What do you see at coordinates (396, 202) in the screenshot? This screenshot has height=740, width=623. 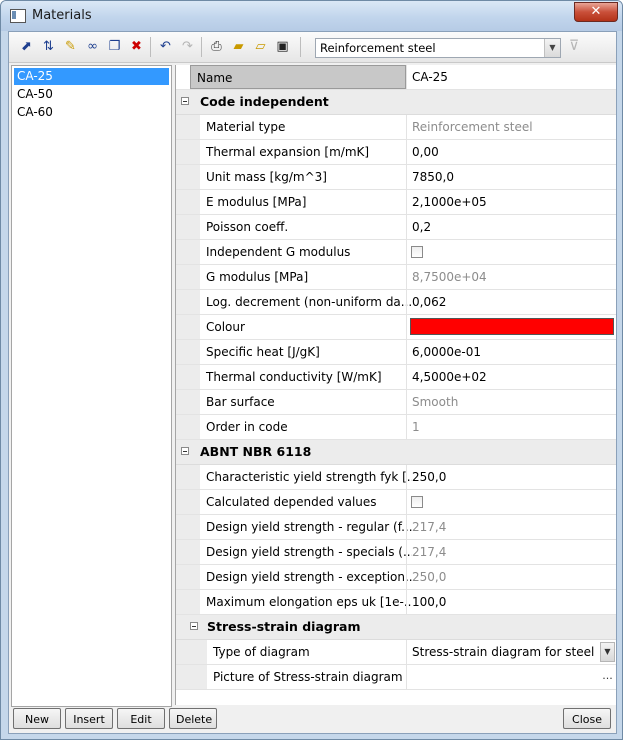 I see `property-row: E modulus [MPa] 2,1000e+05` at bounding box center [396, 202].